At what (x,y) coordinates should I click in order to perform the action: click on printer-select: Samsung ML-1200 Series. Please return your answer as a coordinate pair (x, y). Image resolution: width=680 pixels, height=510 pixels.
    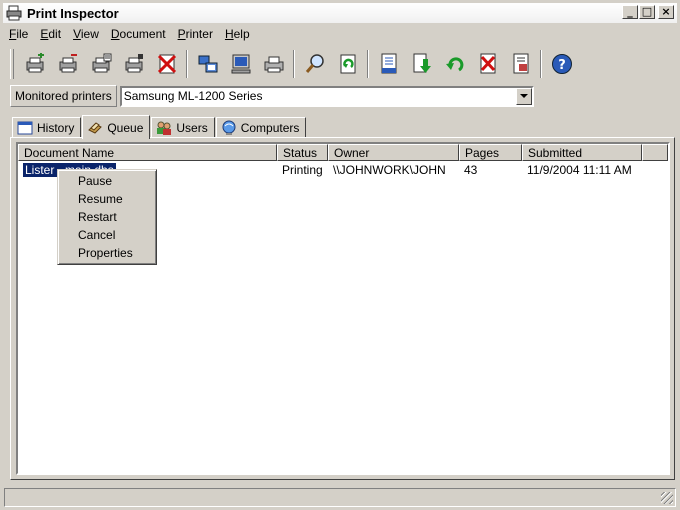
    Looking at the image, I should click on (326, 96).